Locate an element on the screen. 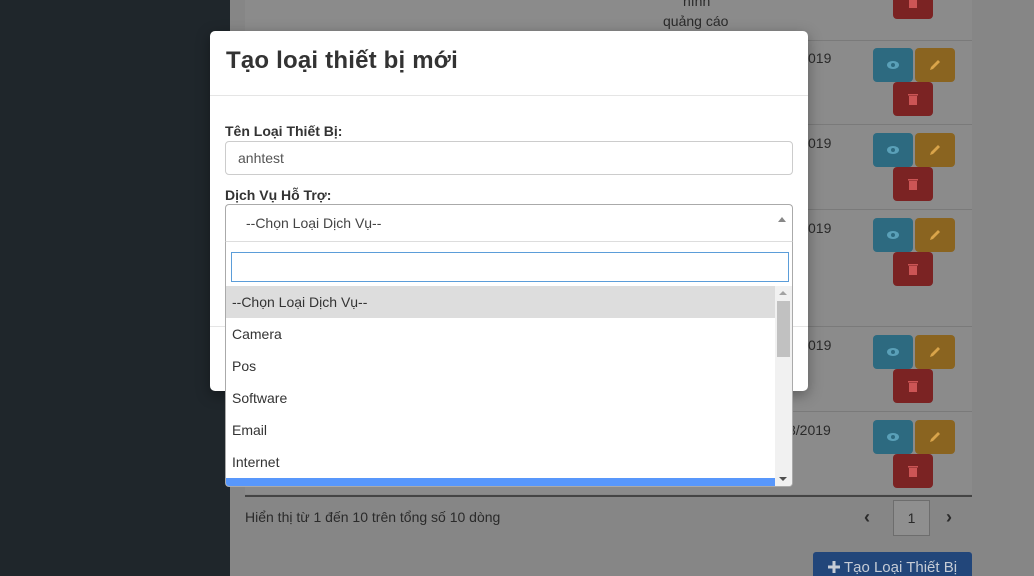  select-current-value: --Chọn Loại Dịch Vụ-- is located at coordinates (314, 223).